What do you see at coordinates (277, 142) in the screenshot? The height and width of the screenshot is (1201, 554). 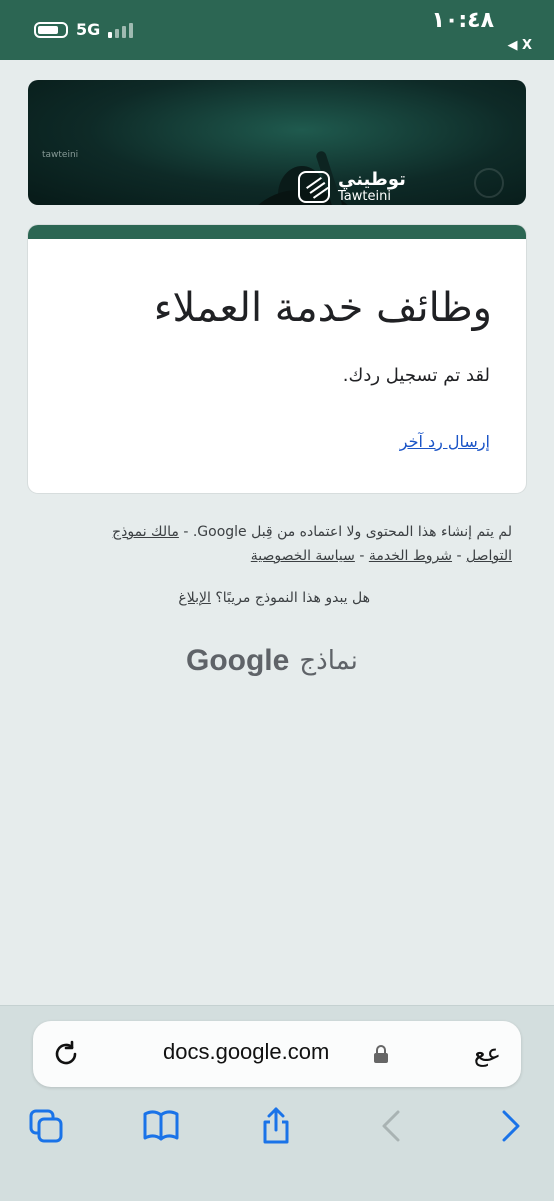 I see `form-header-banner: tawteini توطيني Tawteini` at bounding box center [277, 142].